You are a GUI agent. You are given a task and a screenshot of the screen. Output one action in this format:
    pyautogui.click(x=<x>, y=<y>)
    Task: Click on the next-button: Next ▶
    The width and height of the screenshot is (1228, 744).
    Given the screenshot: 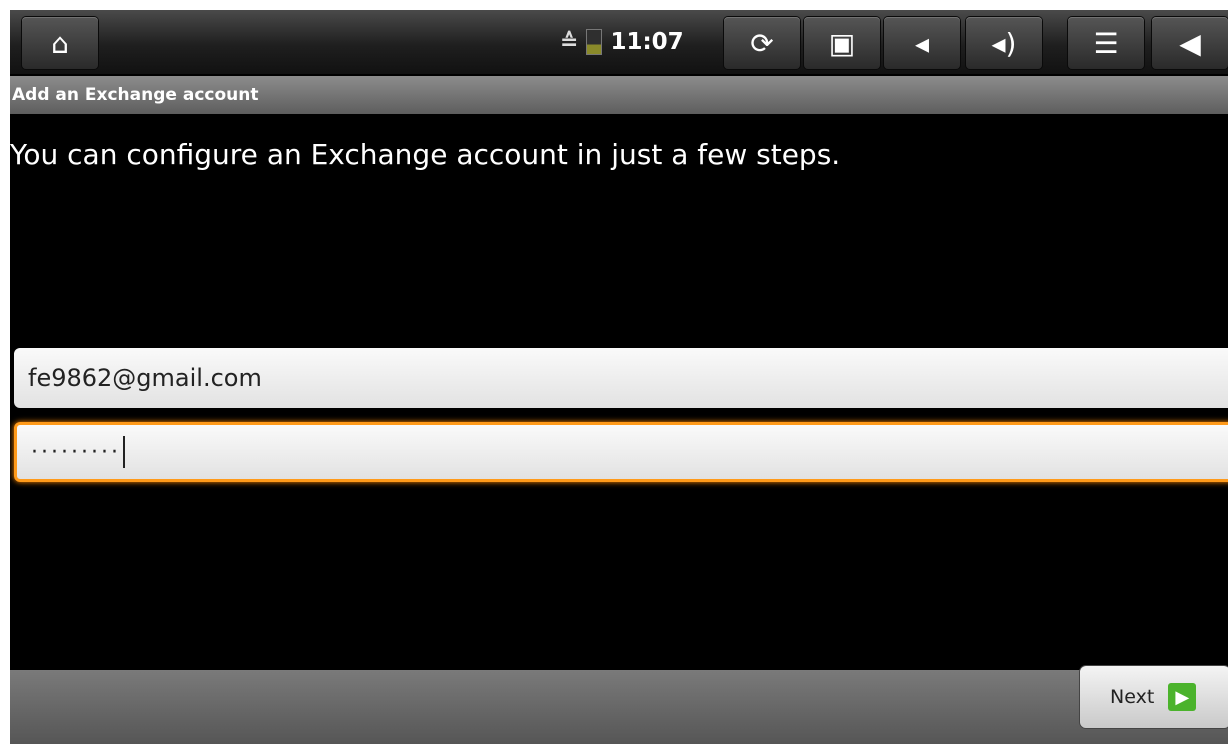 What is the action you would take?
    pyautogui.click(x=1154, y=697)
    